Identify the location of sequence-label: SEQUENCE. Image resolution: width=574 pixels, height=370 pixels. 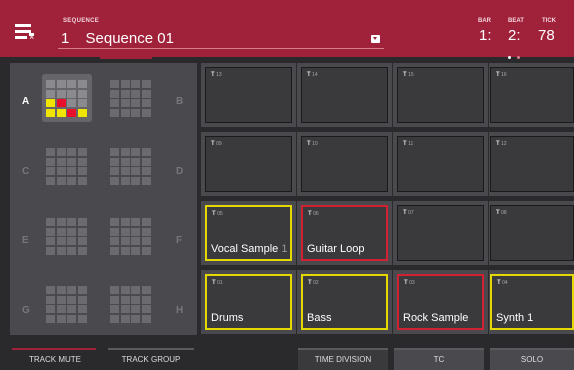
(81, 21).